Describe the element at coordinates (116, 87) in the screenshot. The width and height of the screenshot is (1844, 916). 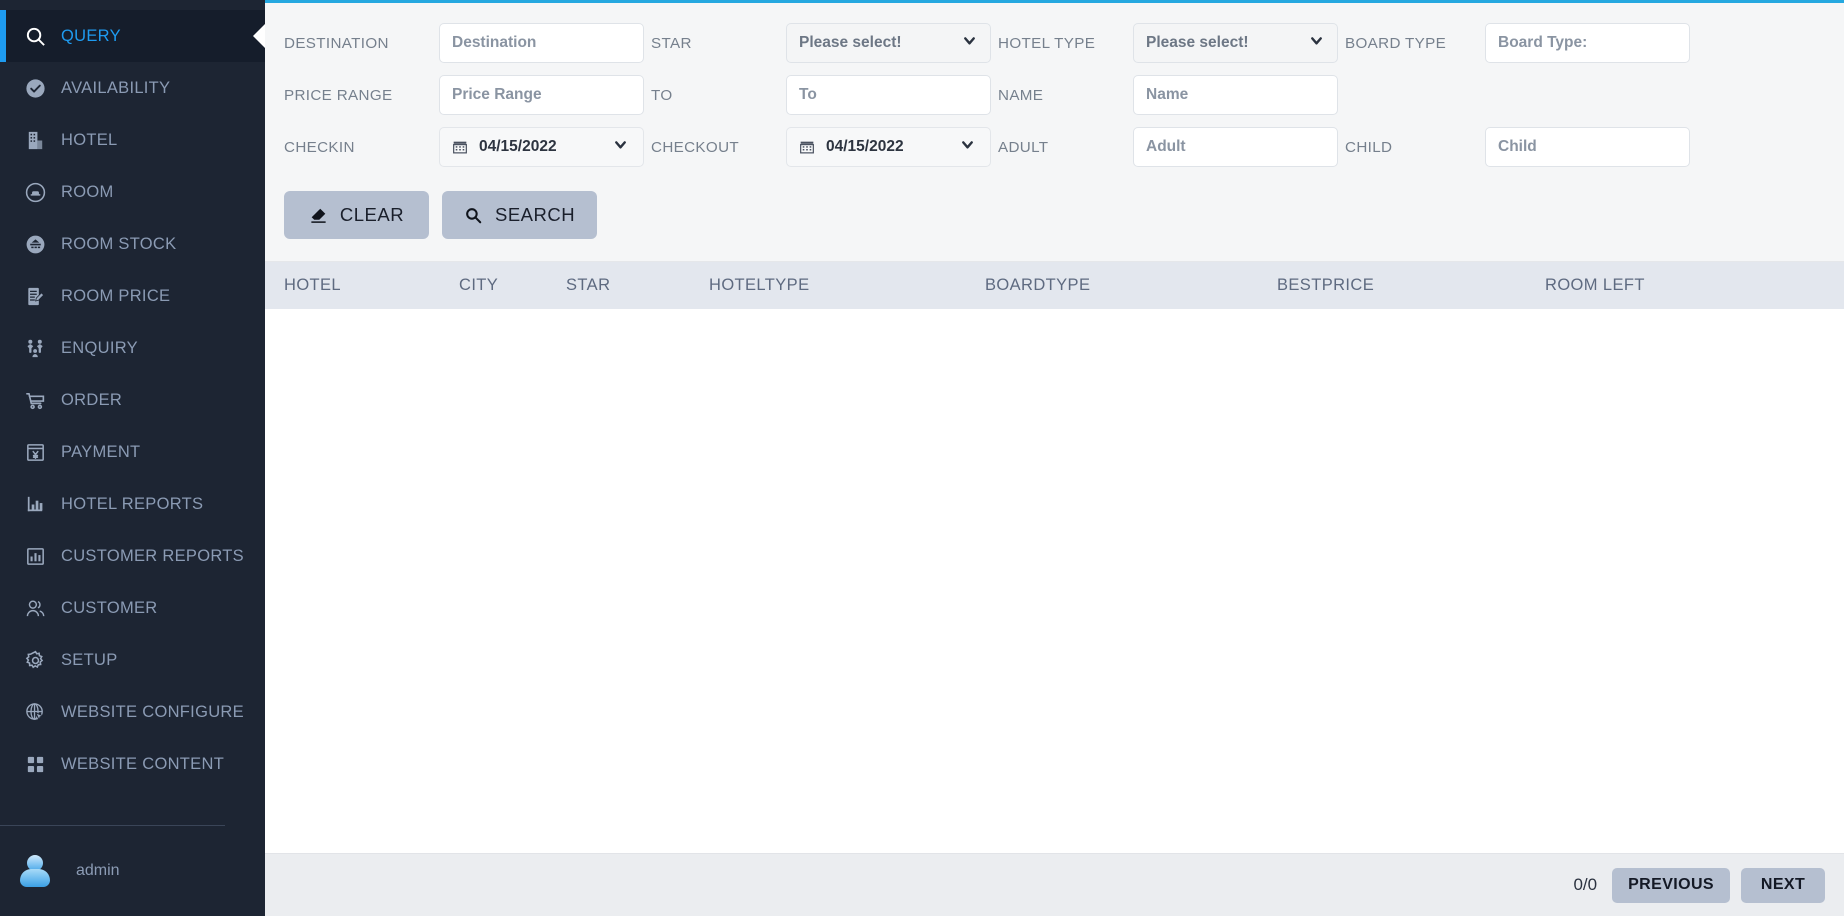
I see `sidebar-item-label: AVAILABILITY` at that location.